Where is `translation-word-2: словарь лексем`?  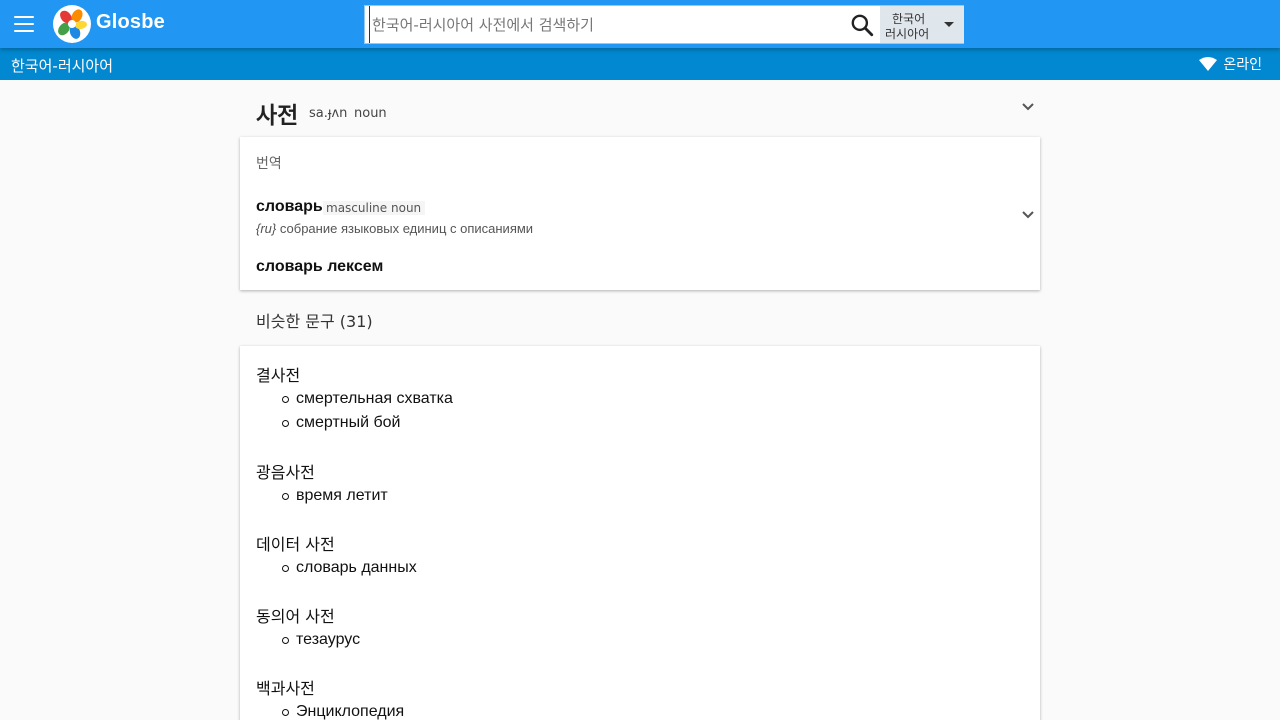
translation-word-2: словарь лексем is located at coordinates (319, 267).